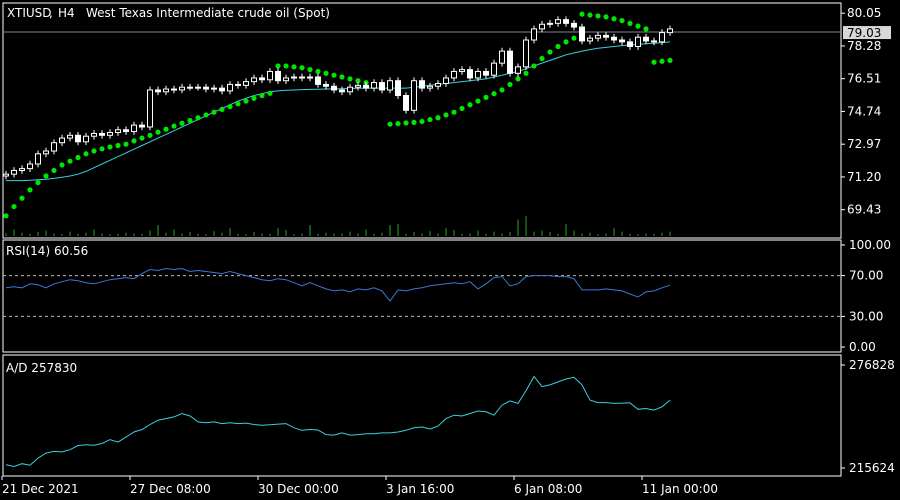 Image resolution: width=900 pixels, height=500 pixels. What do you see at coordinates (864, 111) in the screenshot?
I see `price-tick-label: 74.74` at bounding box center [864, 111].